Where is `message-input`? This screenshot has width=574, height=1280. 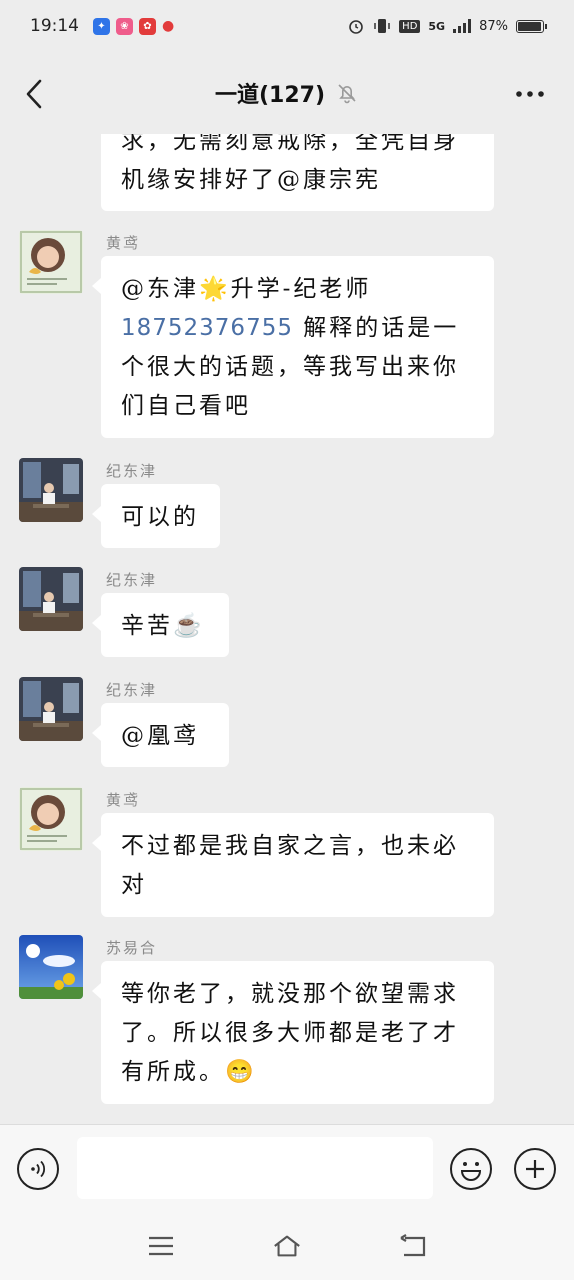
message-input is located at coordinates (255, 1168).